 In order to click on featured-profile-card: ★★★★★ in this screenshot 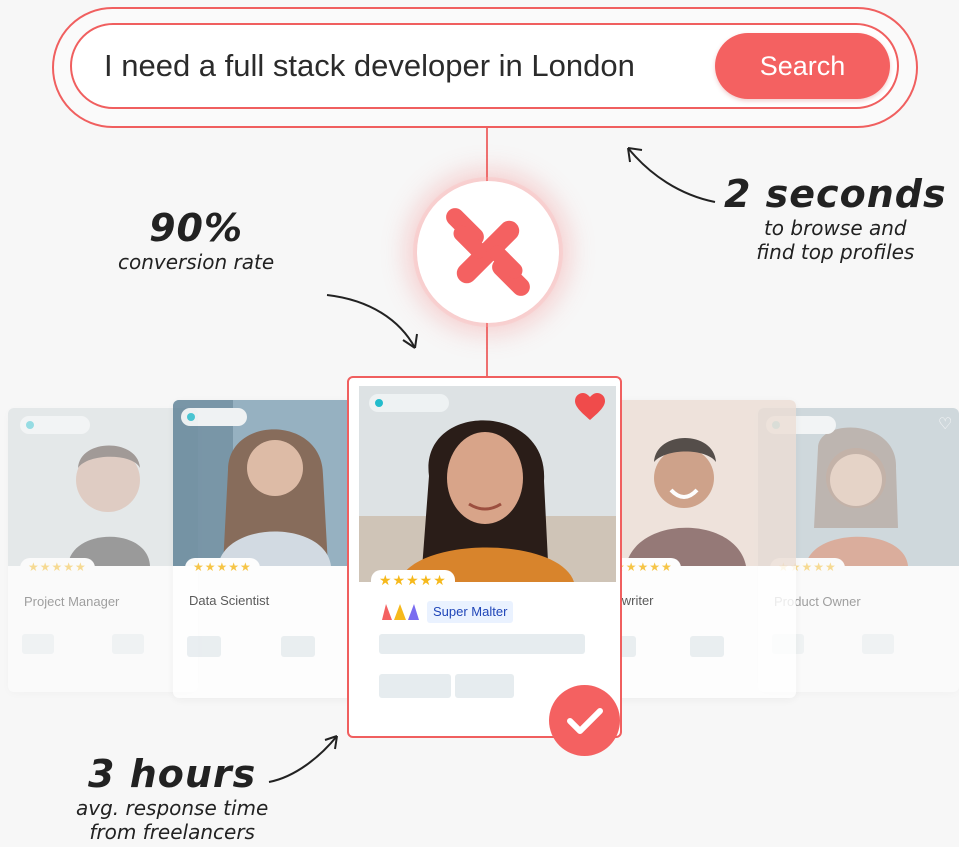, I will do `click(484, 557)`.